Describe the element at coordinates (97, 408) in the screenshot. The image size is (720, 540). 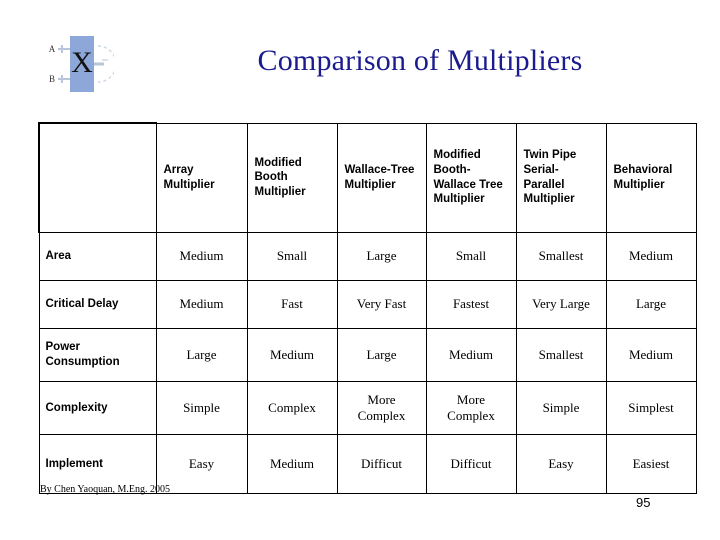
I see `row-label-complexity: Complexity` at that location.